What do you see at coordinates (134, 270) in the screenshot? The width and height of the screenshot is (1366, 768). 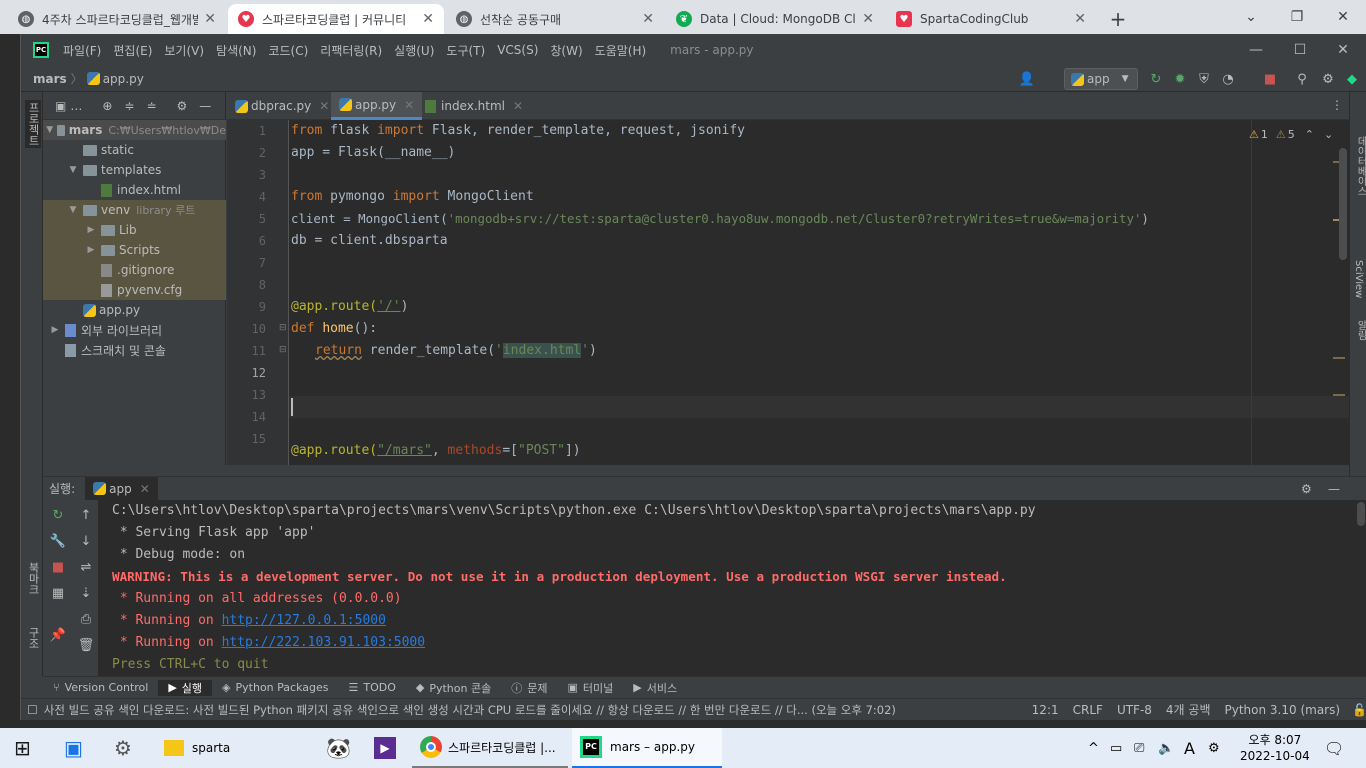 I see `tree-item: .gitignore` at bounding box center [134, 270].